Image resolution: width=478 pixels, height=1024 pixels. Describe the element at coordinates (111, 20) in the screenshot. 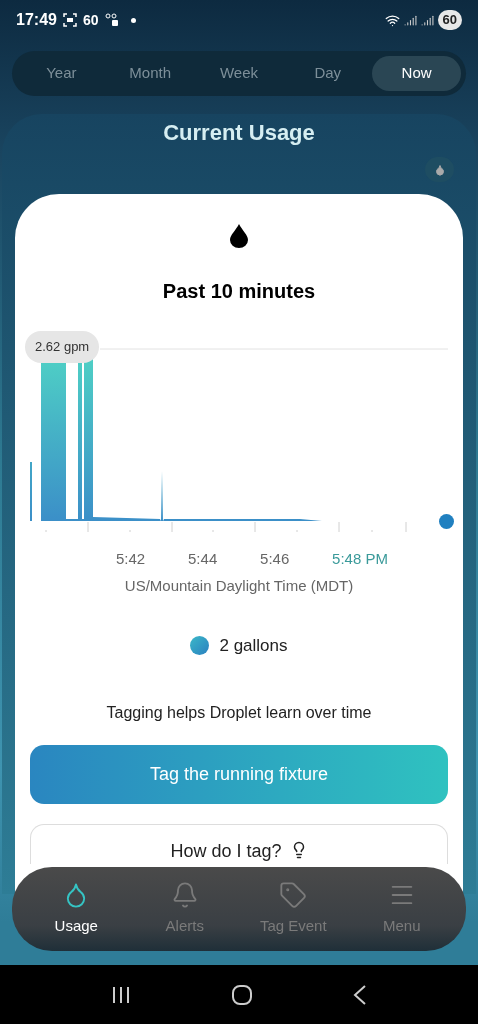

I see `voicemail-icon` at that location.